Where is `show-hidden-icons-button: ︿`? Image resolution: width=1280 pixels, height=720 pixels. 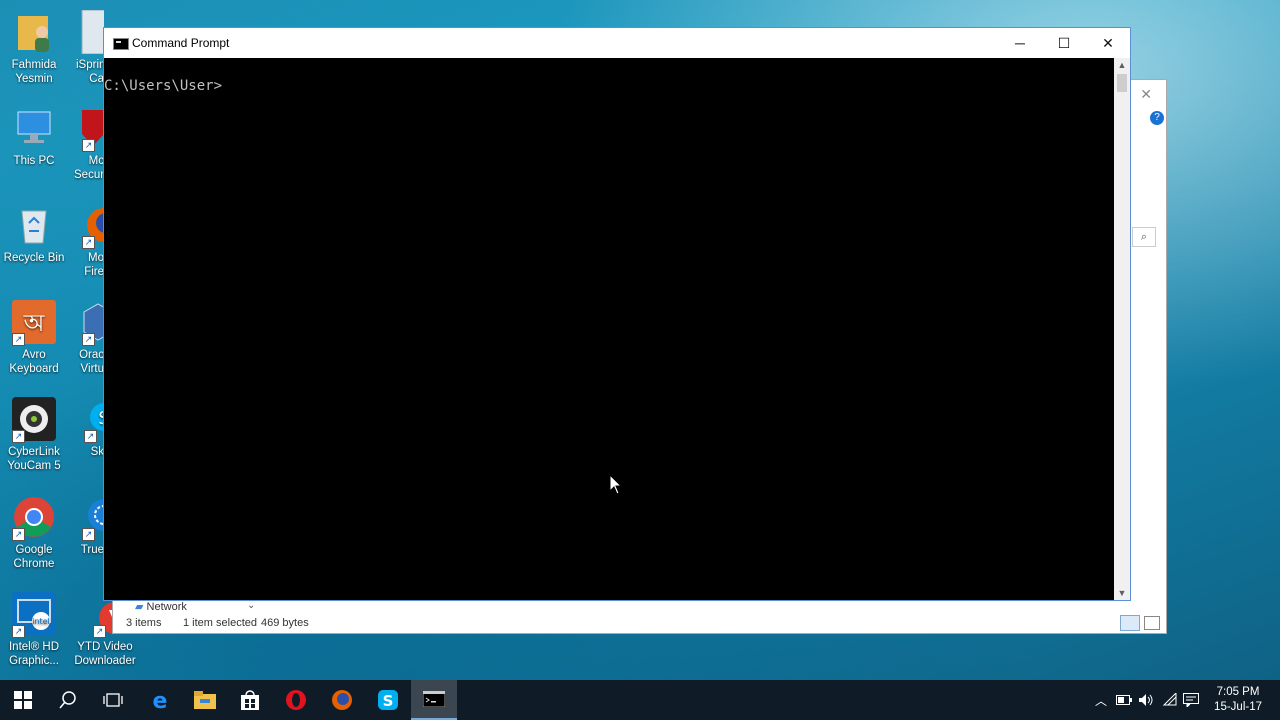 show-hidden-icons-button: ︿ is located at coordinates (1101, 700).